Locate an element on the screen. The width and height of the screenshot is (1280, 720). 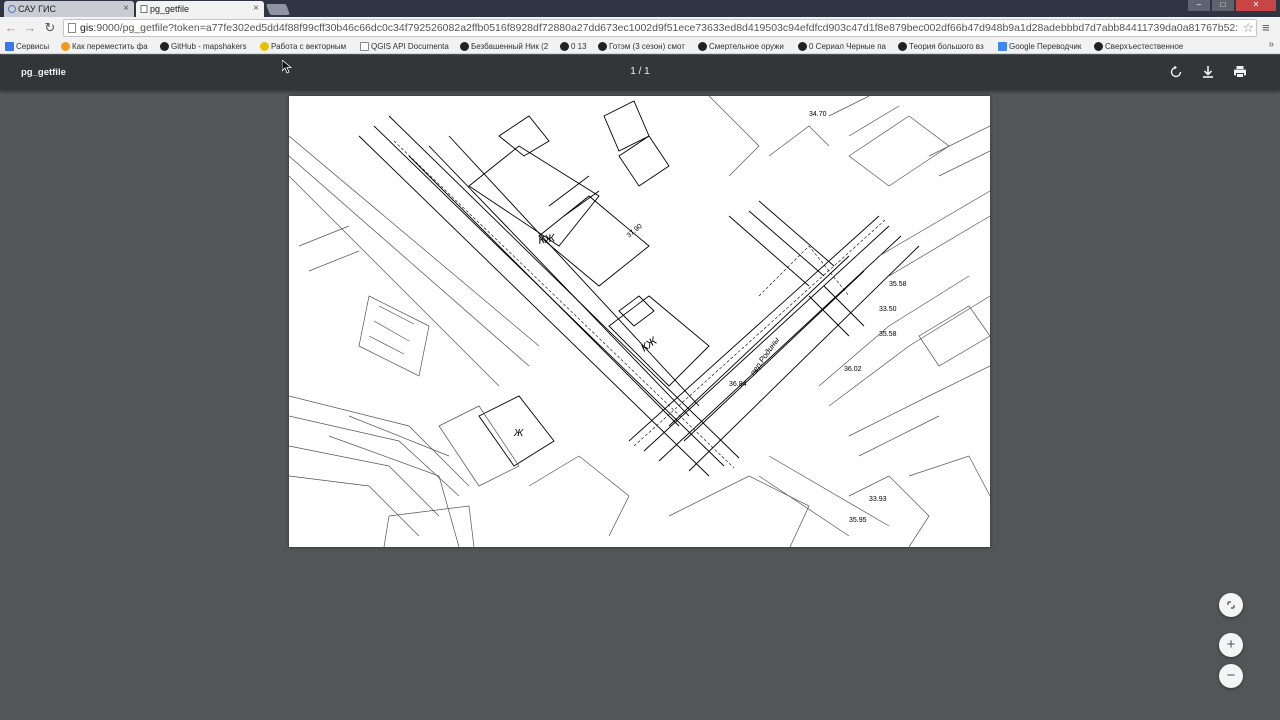
bookmark-label: Как переместить фа is located at coordinates (110, 46).